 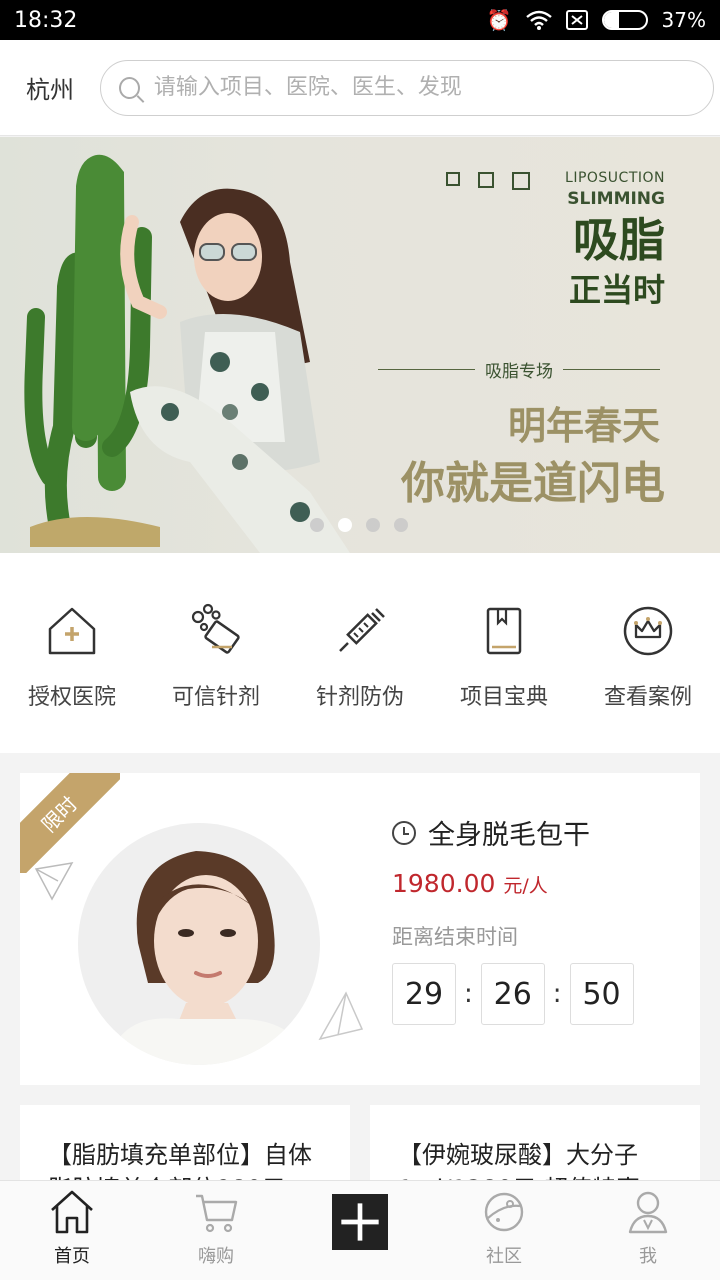 What do you see at coordinates (624, 20) in the screenshot?
I see `battery-icon` at bounding box center [624, 20].